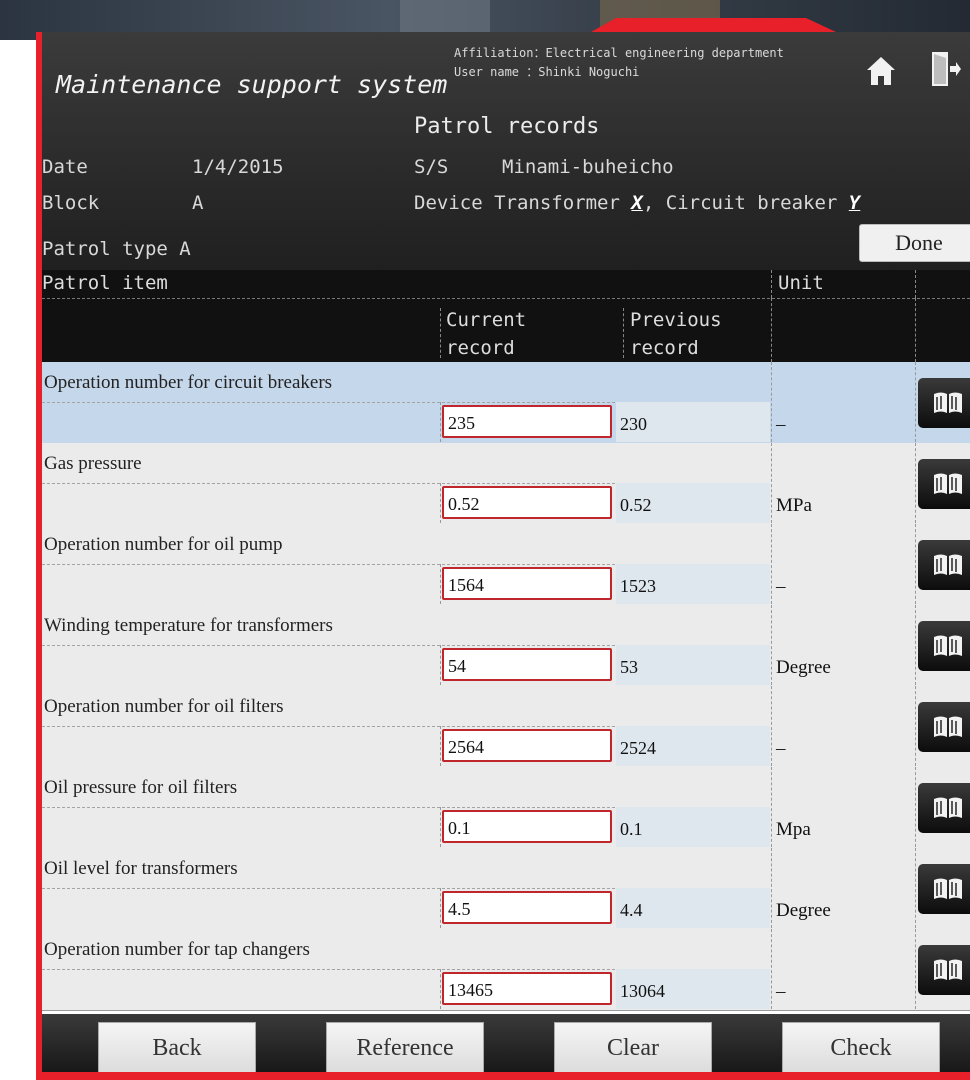 The image size is (970, 1080). What do you see at coordinates (238, 167) in the screenshot?
I see `date-value: 1/4/2015` at bounding box center [238, 167].